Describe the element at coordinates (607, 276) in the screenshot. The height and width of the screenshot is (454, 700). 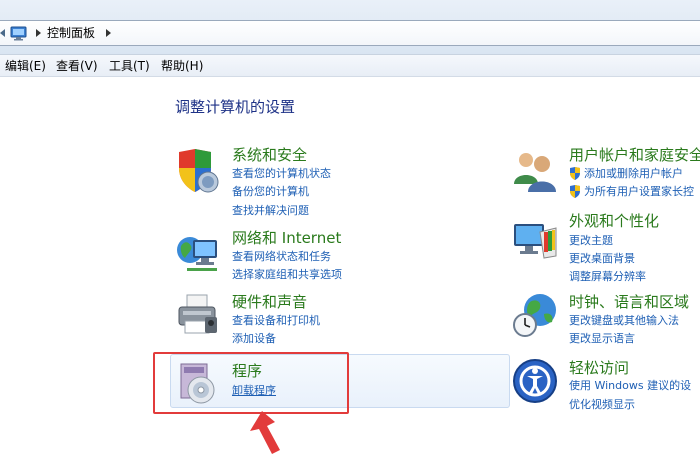
I see `link-adjust-resolution: 调整屏幕分辨率` at that location.